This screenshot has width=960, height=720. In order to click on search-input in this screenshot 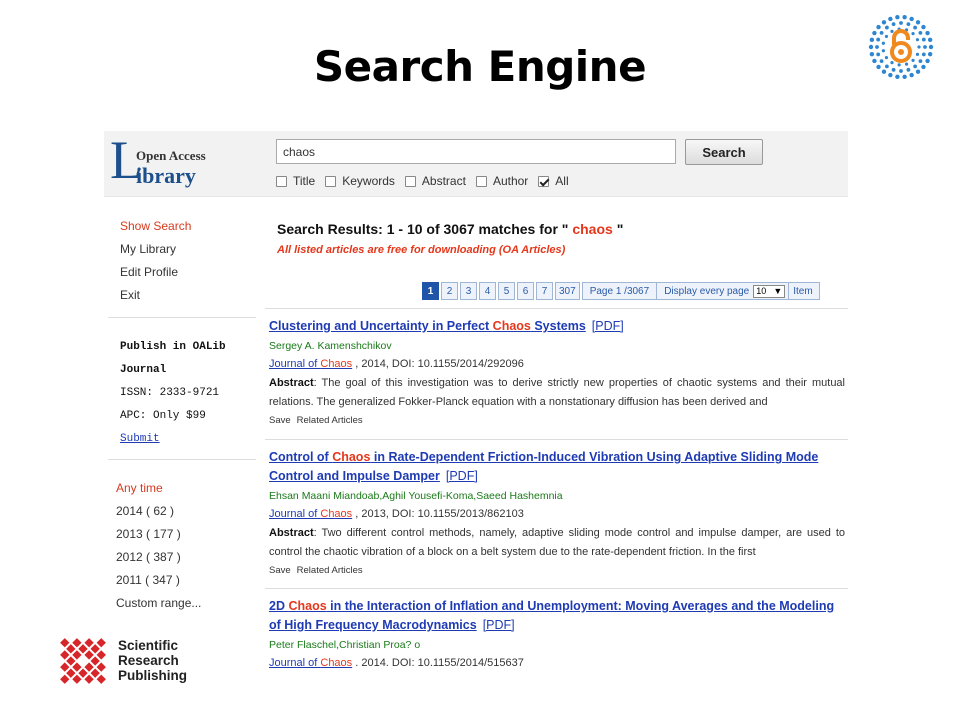, I will do `click(476, 151)`.